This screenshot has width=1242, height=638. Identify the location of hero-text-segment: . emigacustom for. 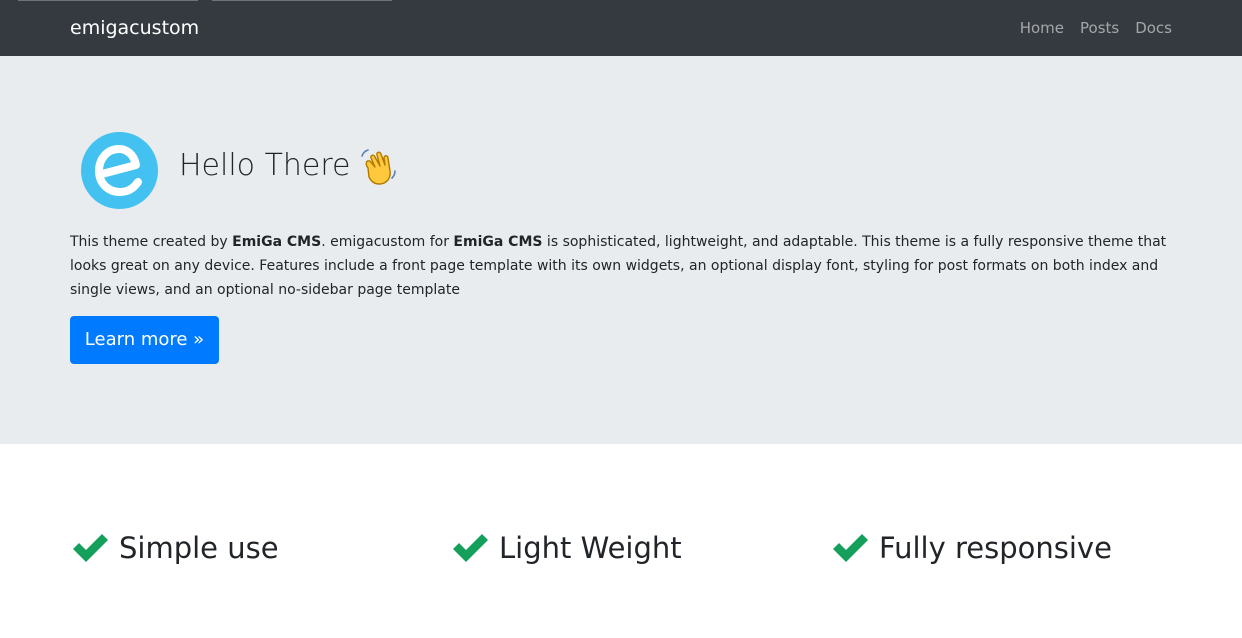
(387, 242).